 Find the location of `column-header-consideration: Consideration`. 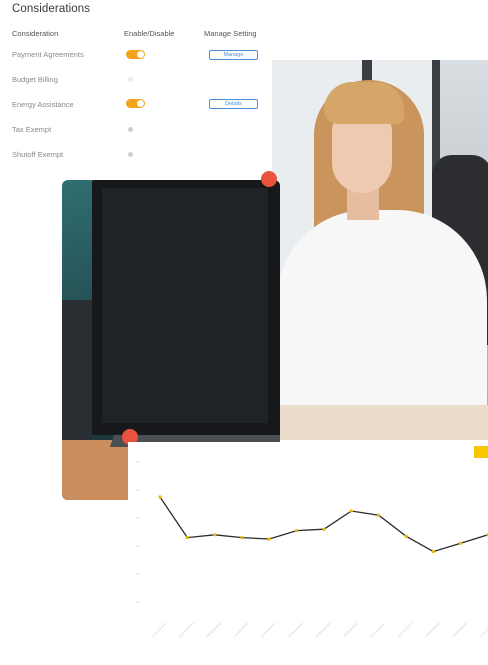

column-header-consideration: Consideration is located at coordinates (35, 33).